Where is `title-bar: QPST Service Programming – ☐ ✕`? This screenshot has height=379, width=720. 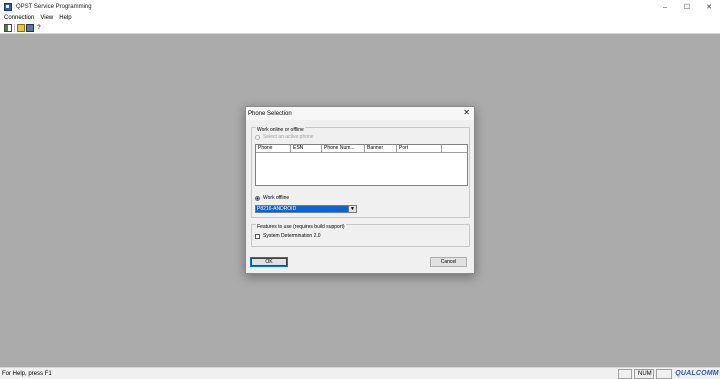
title-bar: QPST Service Programming – ☐ ✕ is located at coordinates (360, 7).